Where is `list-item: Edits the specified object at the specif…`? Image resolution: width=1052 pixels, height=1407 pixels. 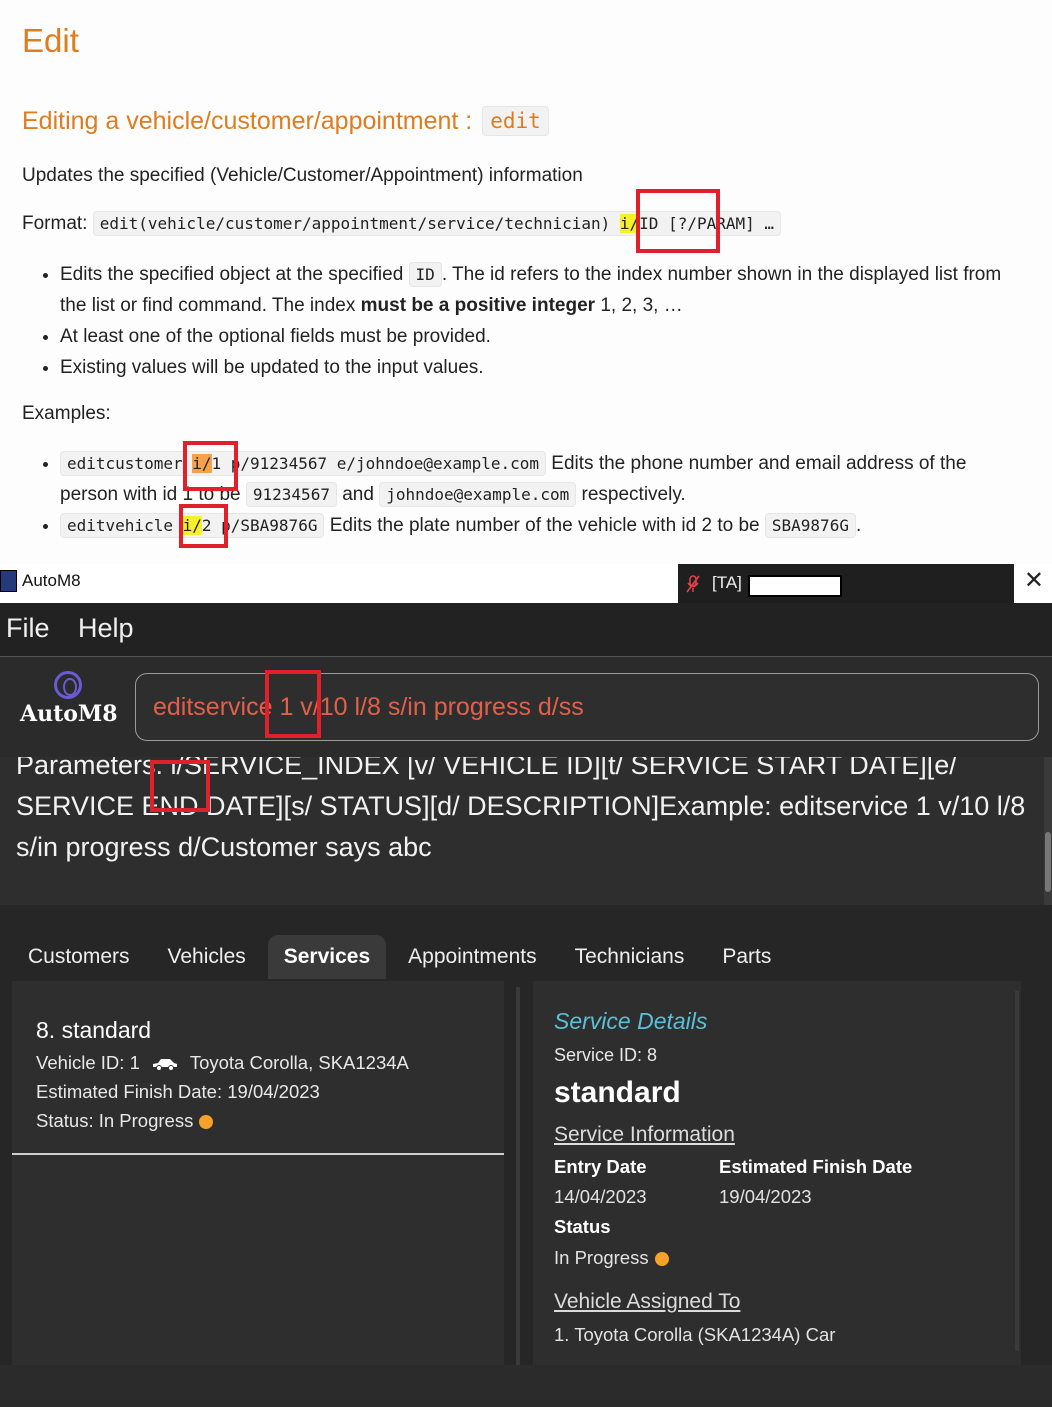
list-item: Edits the specified object at the specif… is located at coordinates (543, 290).